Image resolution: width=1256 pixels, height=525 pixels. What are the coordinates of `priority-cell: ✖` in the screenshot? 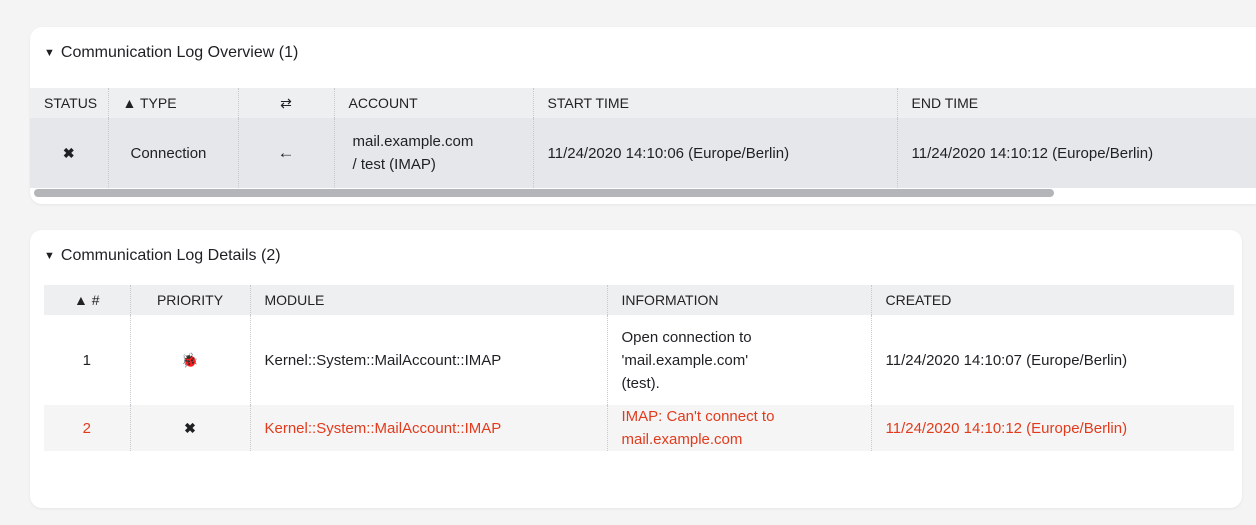 It's located at (189, 428).